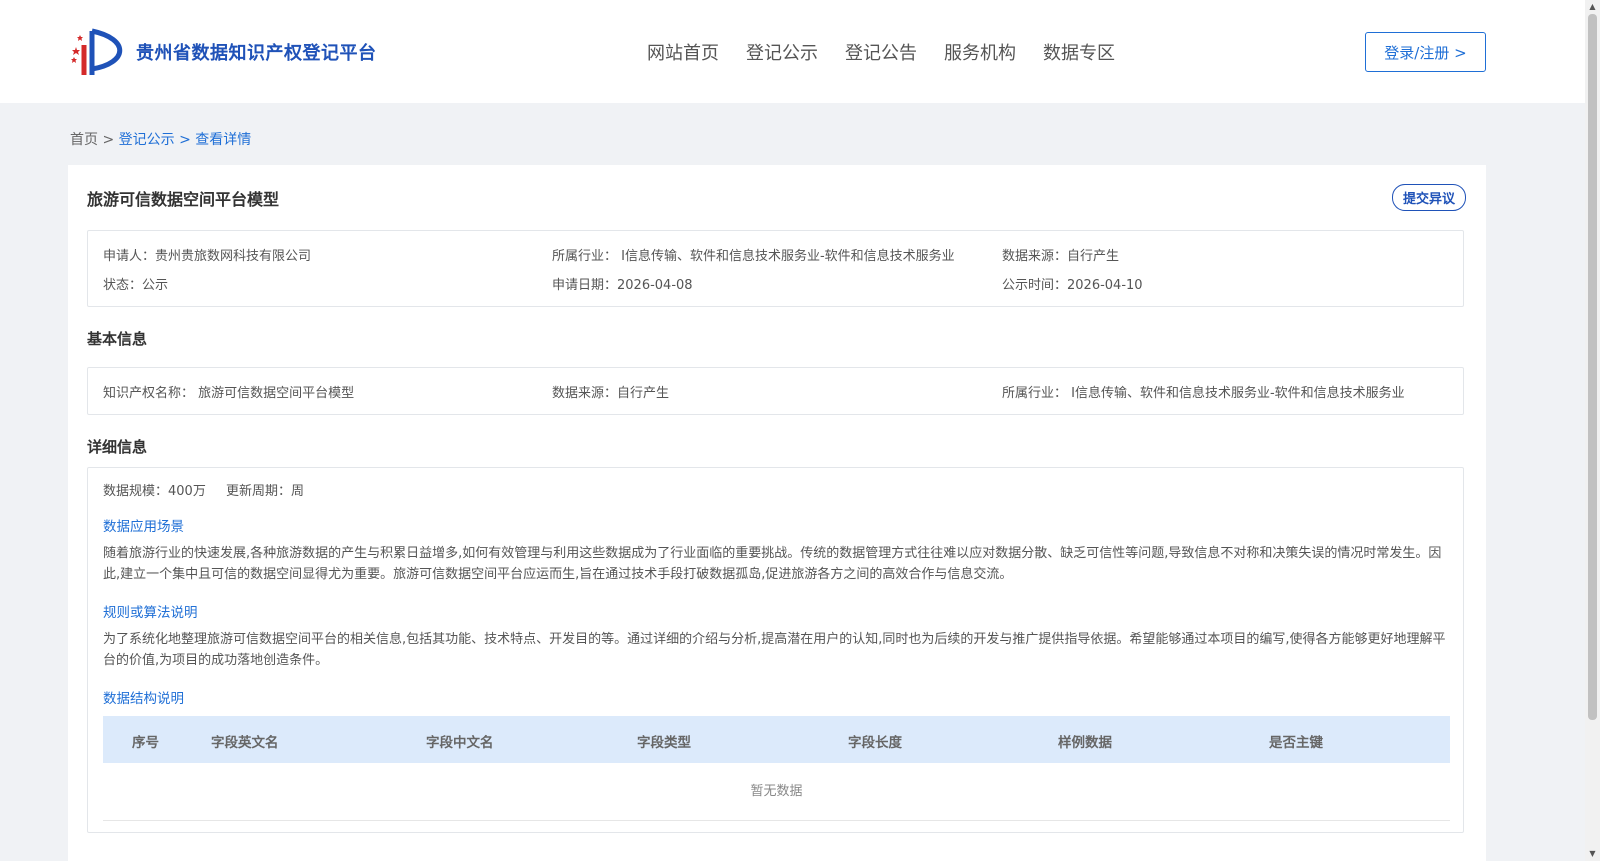  I want to click on nav-registration-publicity: 登记公示, so click(782, 52).